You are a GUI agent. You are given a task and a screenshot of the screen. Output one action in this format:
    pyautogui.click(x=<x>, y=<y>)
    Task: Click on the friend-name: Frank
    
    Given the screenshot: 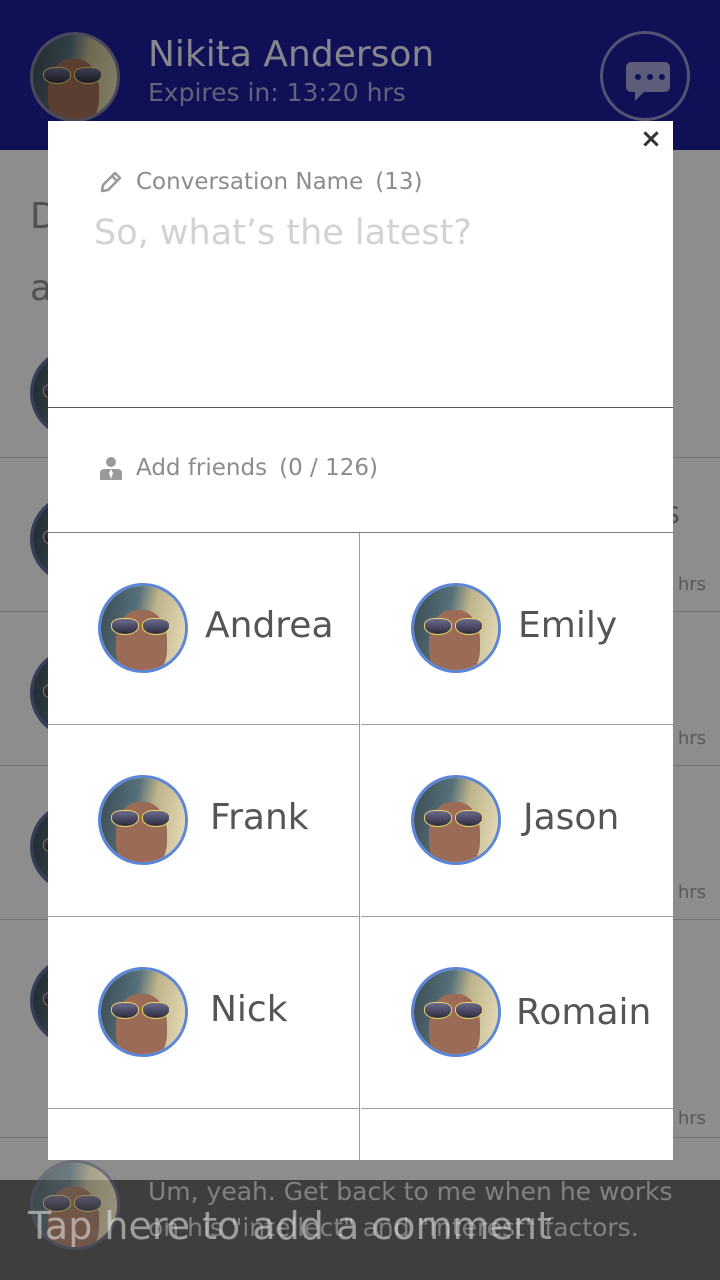 What is the action you would take?
    pyautogui.click(x=259, y=817)
    